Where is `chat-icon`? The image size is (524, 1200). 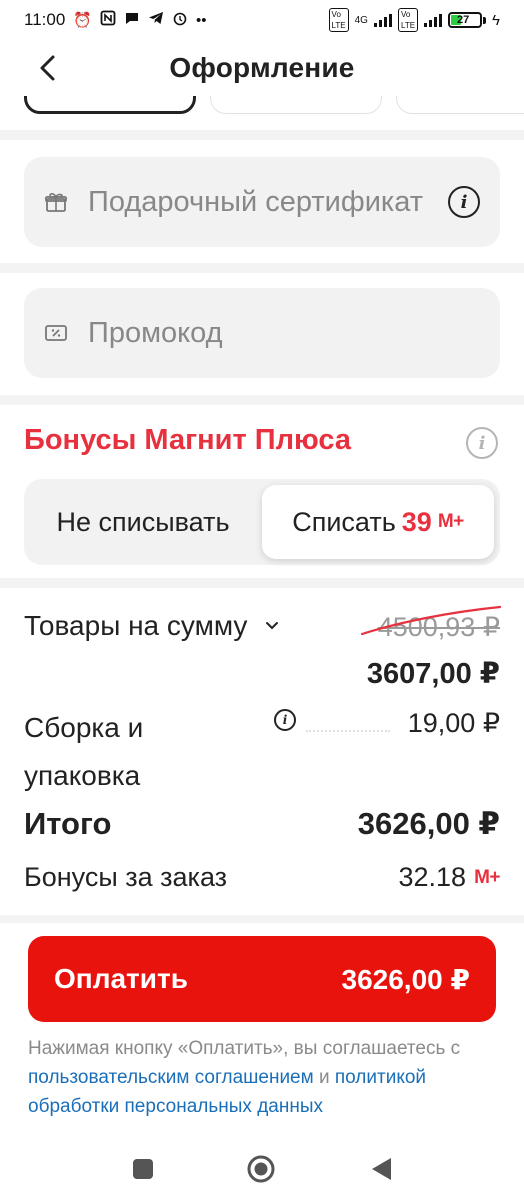 chat-icon is located at coordinates (132, 20).